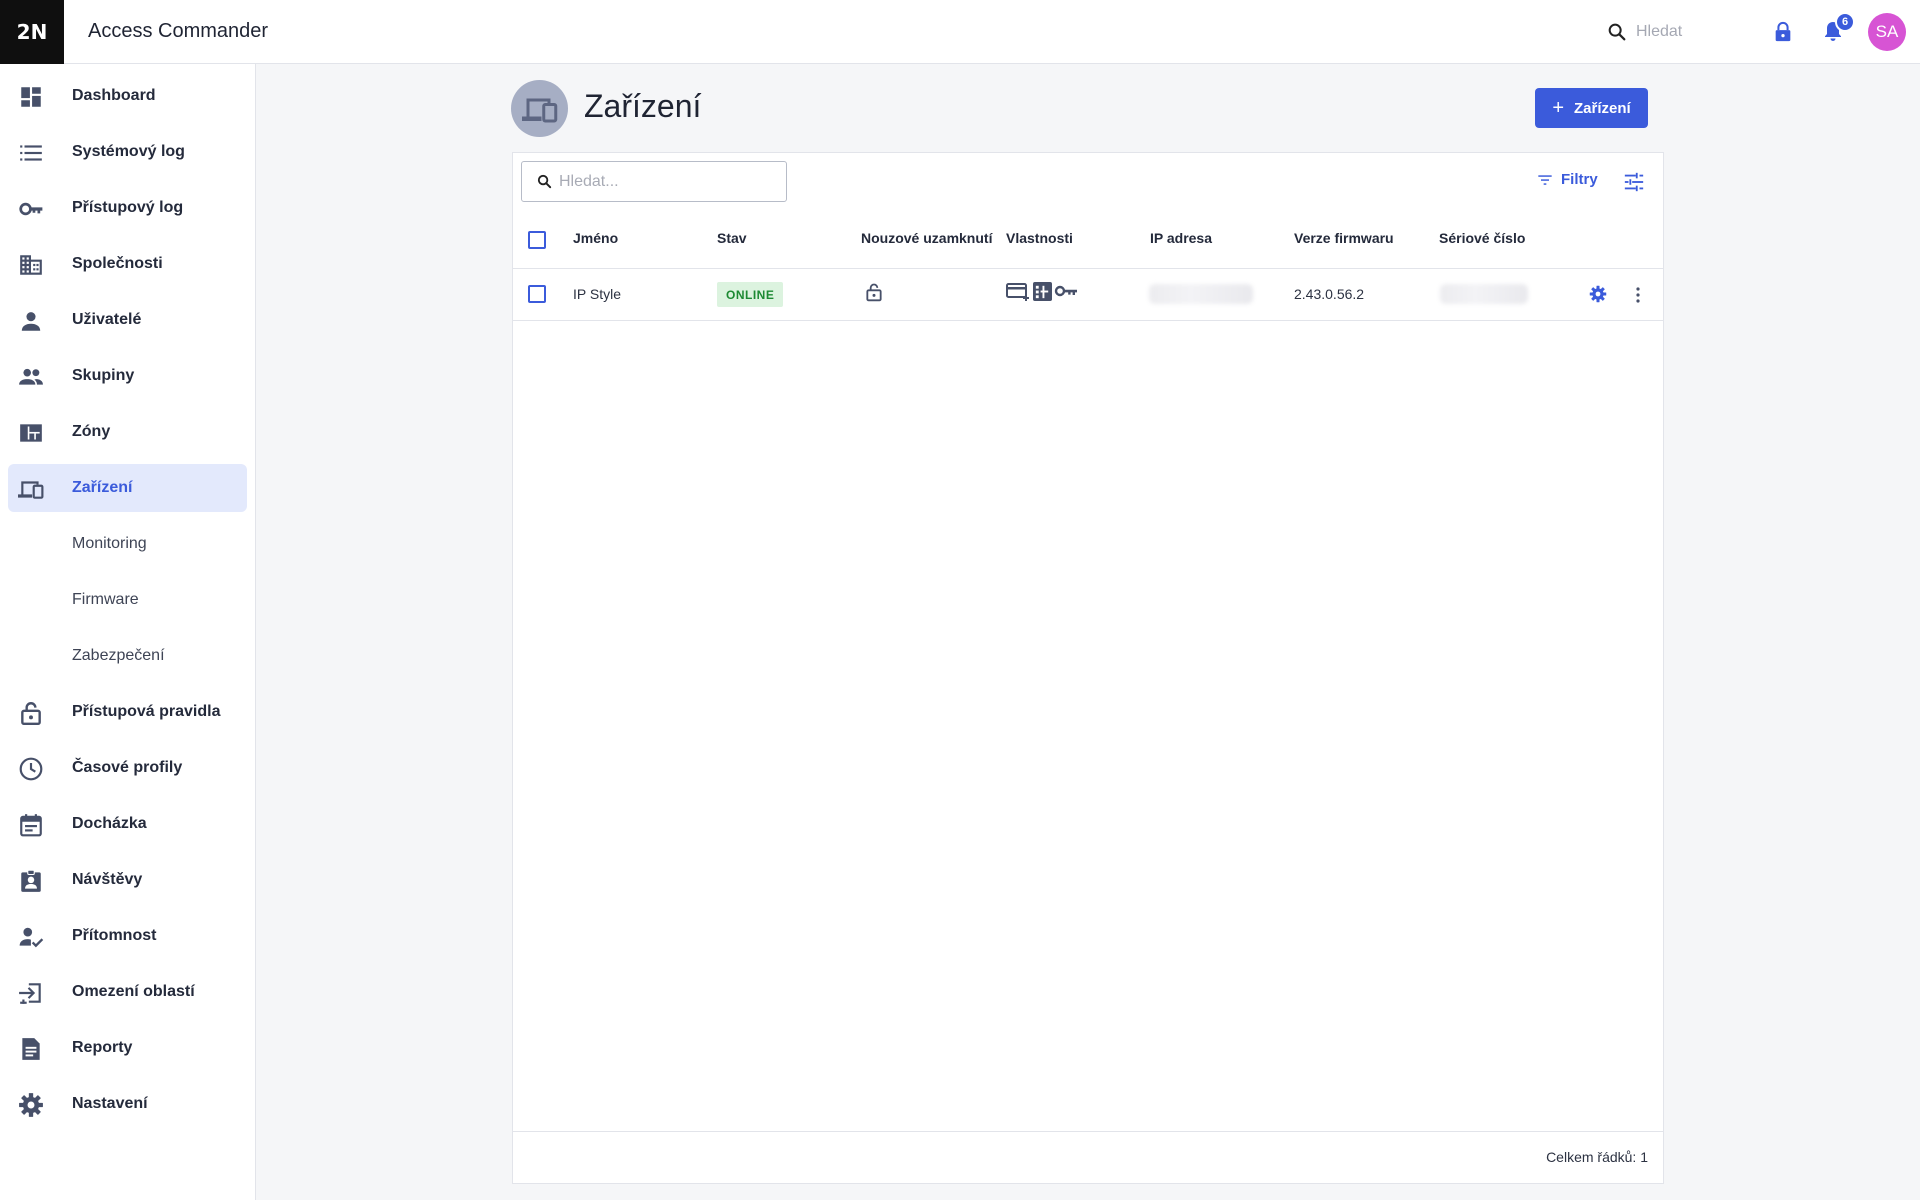 The height and width of the screenshot is (1200, 1920). I want to click on page-title: Zařízení, so click(643, 106).